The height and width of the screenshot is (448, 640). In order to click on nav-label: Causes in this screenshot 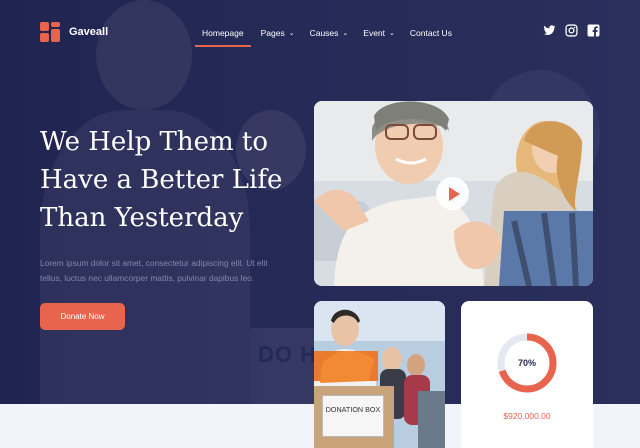, I will do `click(324, 33)`.